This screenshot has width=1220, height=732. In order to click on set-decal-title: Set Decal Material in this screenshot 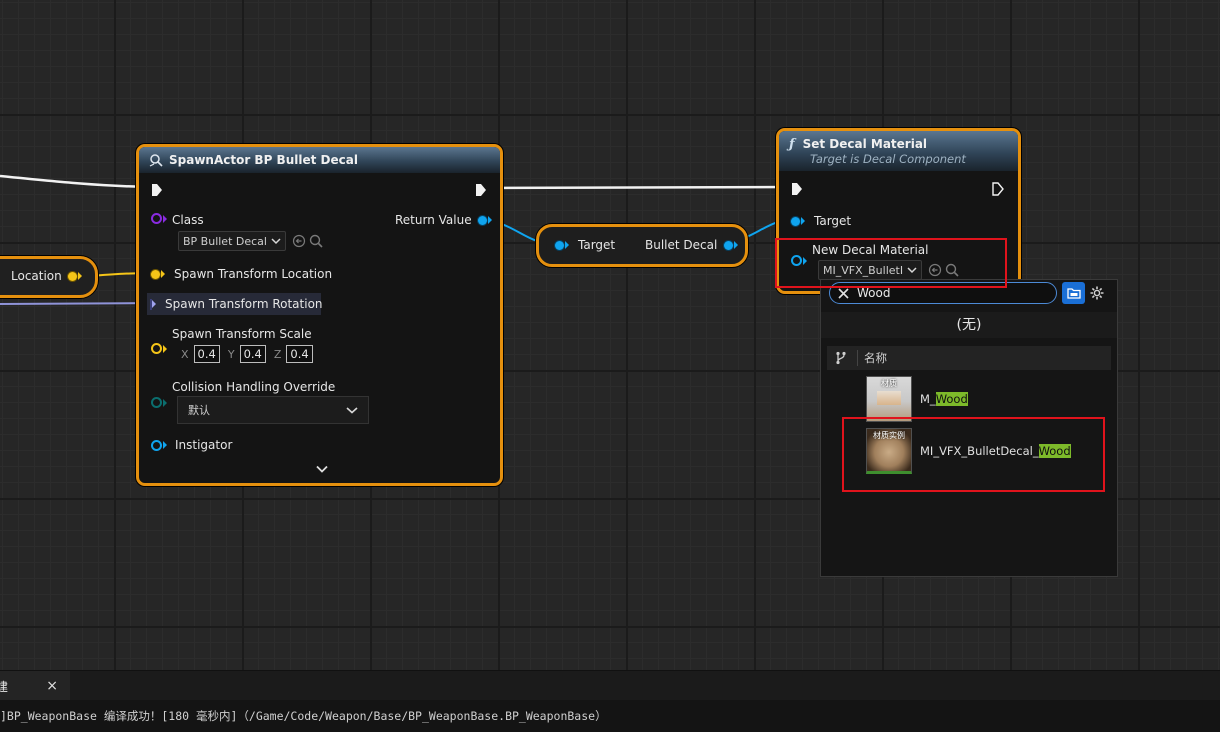, I will do `click(865, 144)`.